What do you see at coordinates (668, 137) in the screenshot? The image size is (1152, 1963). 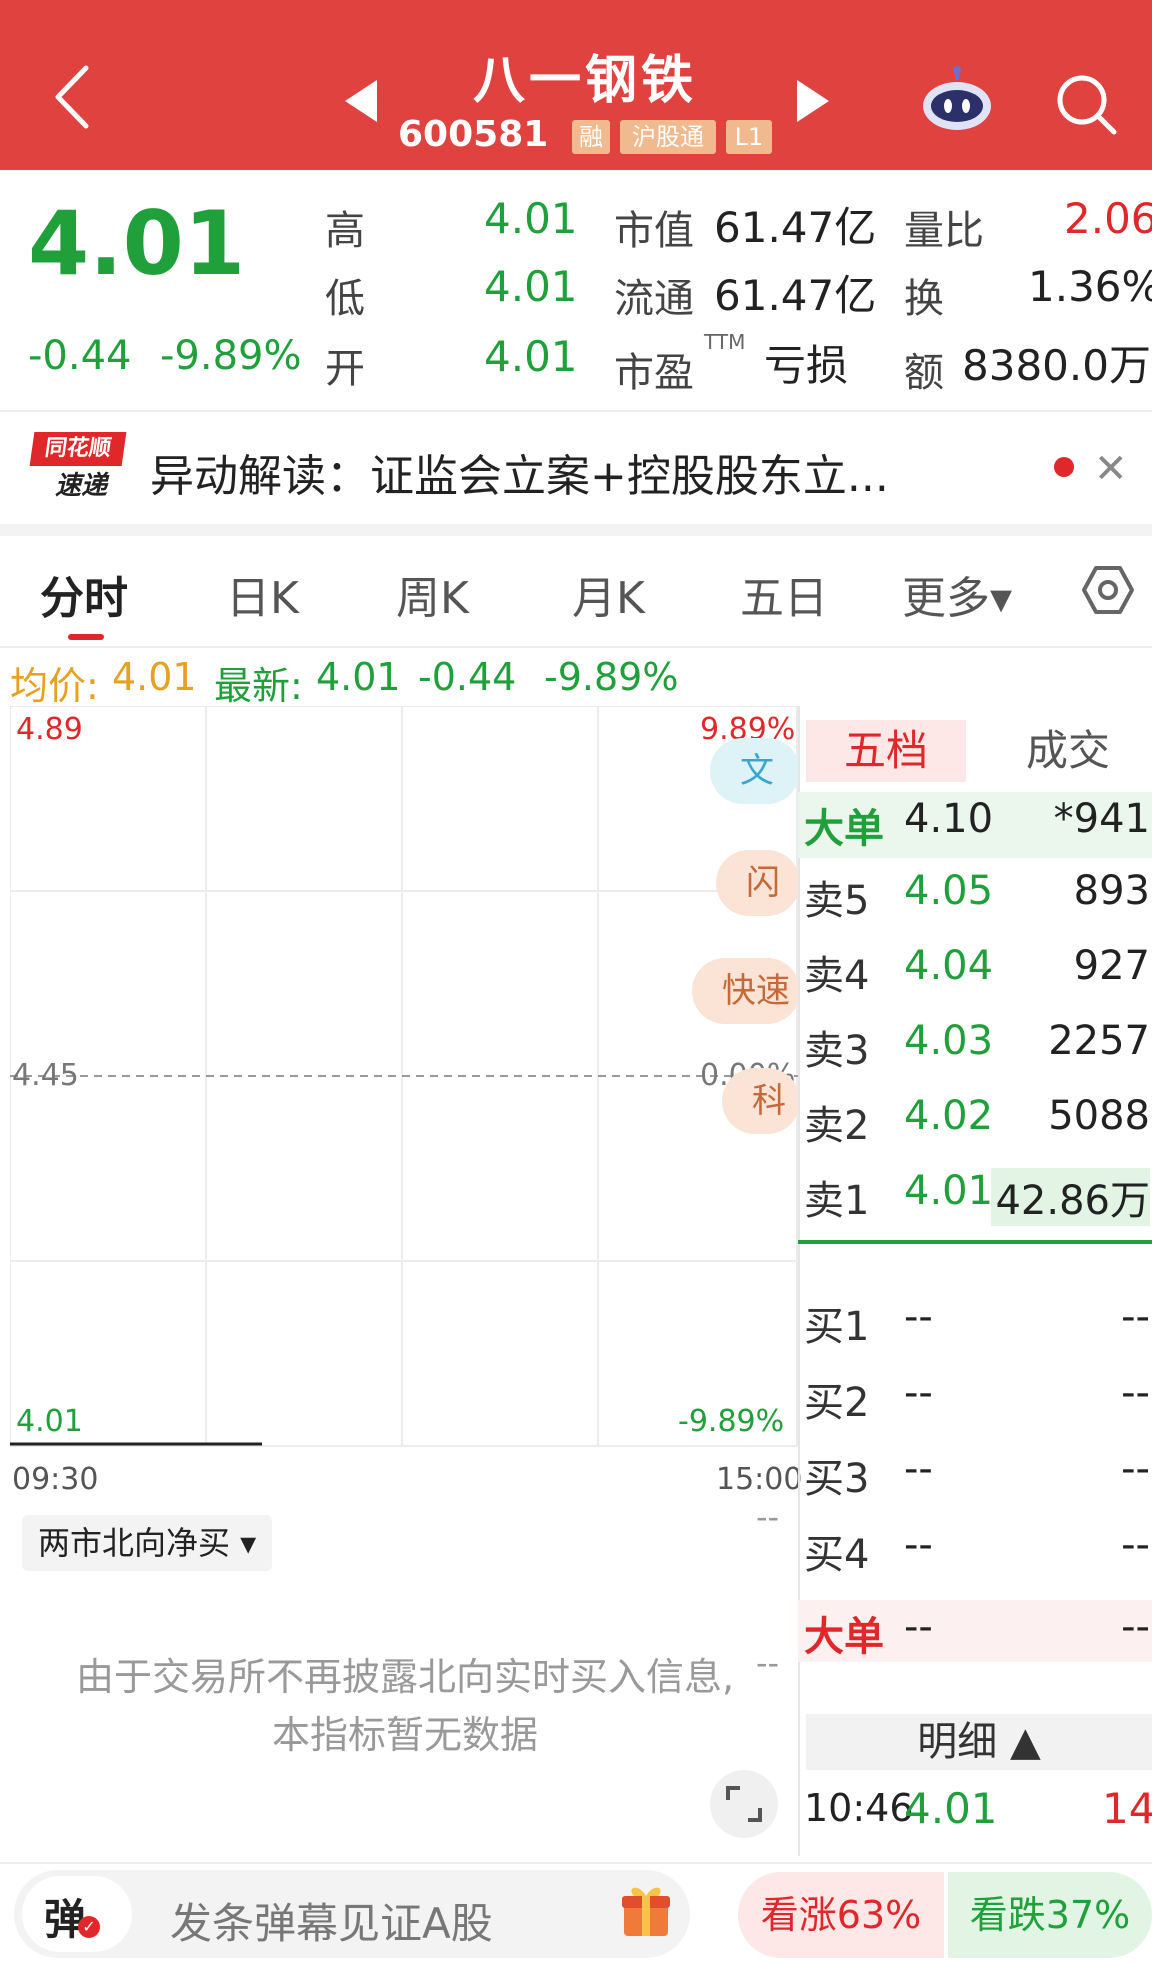 I see `stock-connect-badge: 沪股通` at bounding box center [668, 137].